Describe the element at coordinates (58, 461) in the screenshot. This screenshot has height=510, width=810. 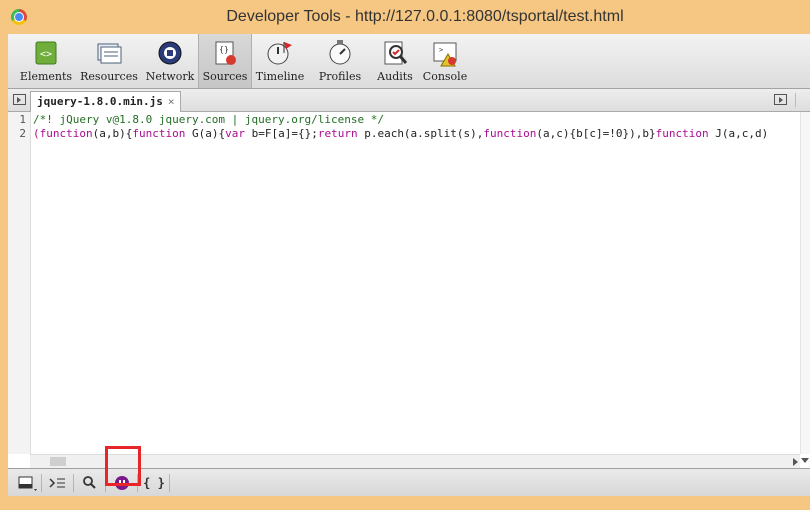
I see `scroll-thumb` at that location.